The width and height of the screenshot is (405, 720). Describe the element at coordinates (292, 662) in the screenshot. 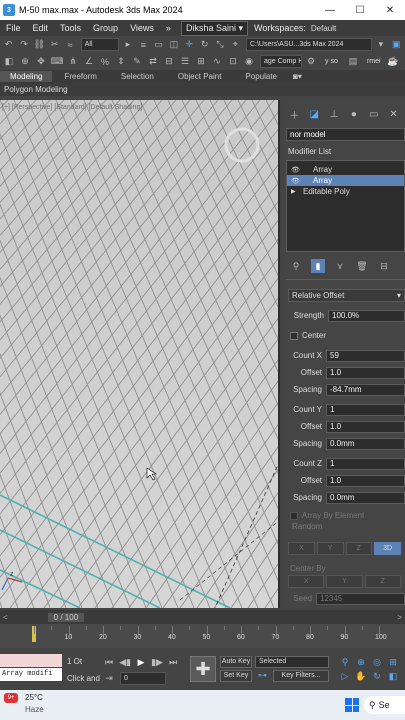

I see `key-mode-dropdown: Selected` at that location.